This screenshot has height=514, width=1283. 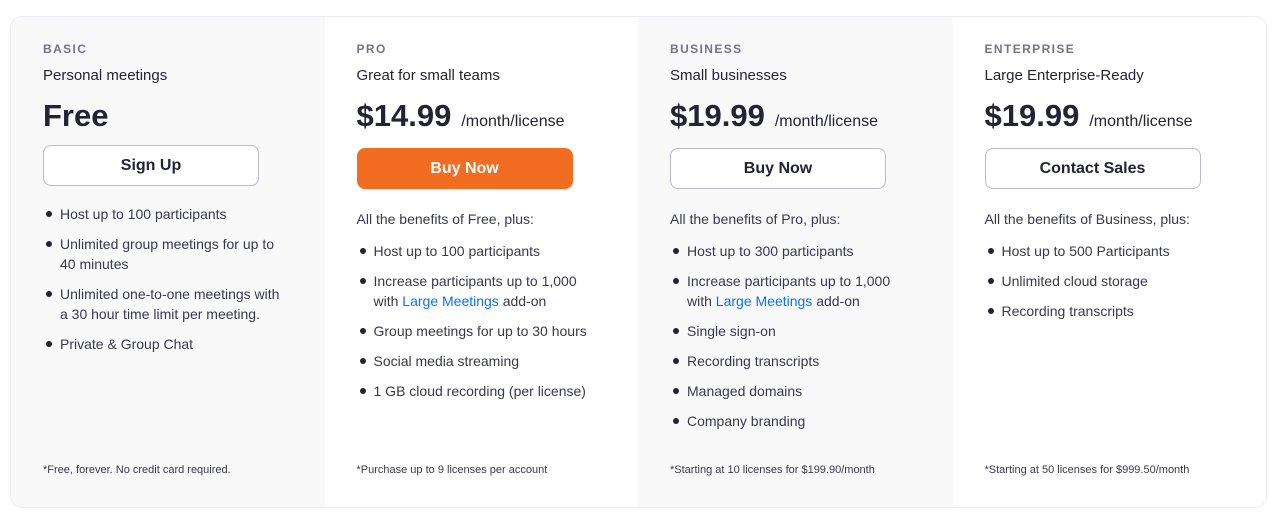 What do you see at coordinates (151, 165) in the screenshot?
I see `sign-up-button: Sign Up` at bounding box center [151, 165].